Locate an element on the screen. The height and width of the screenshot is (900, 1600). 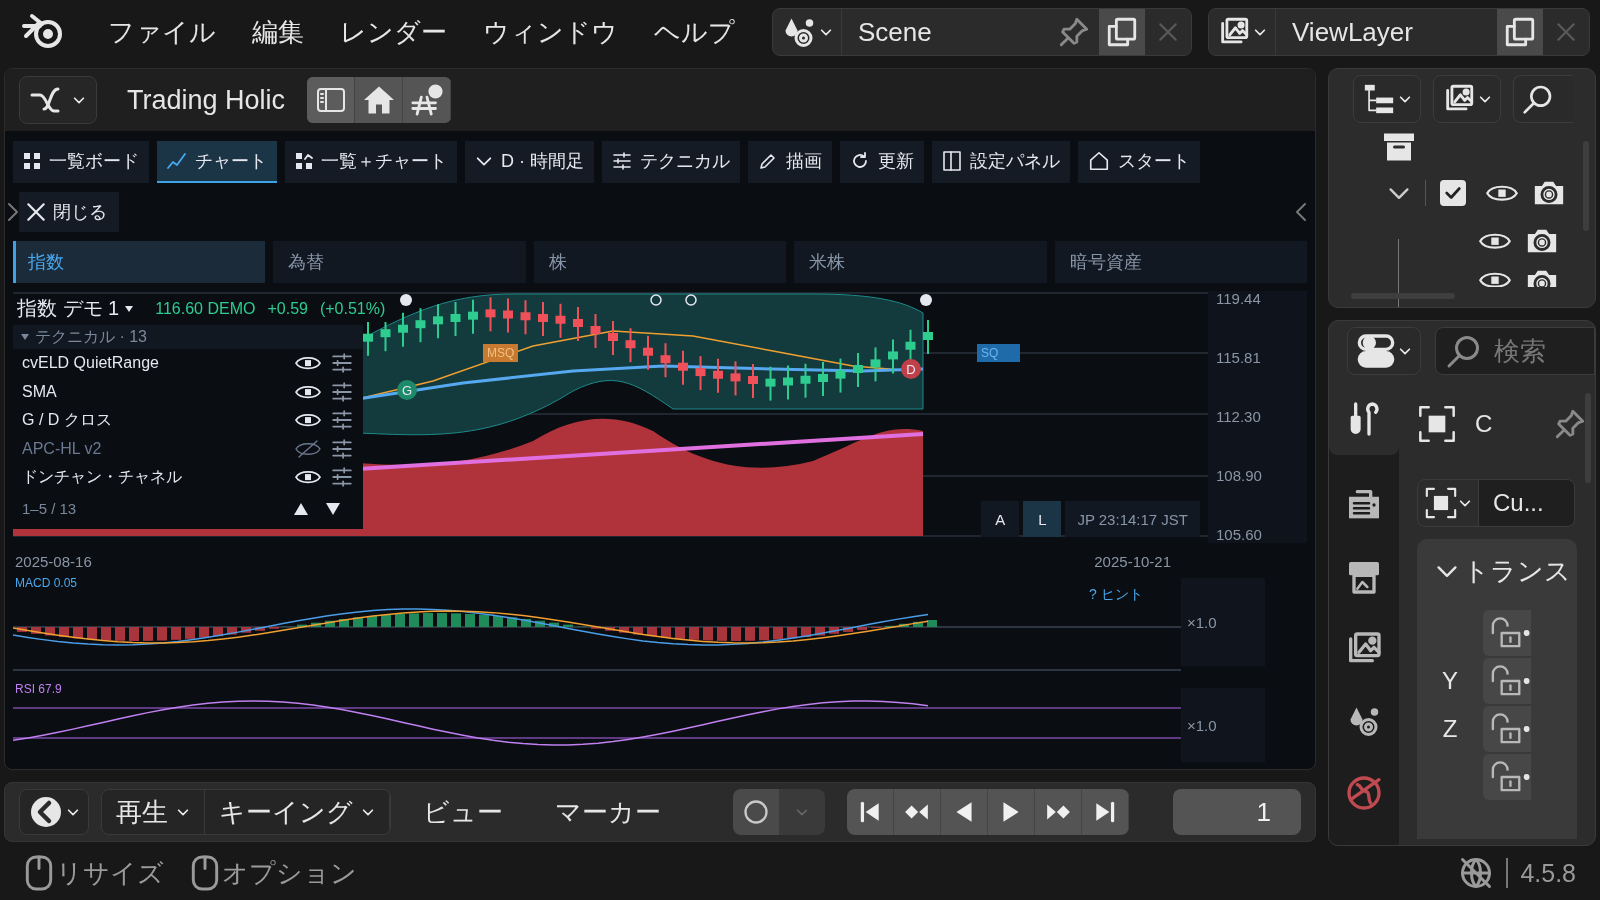
close-icon is located at coordinates (1566, 32).